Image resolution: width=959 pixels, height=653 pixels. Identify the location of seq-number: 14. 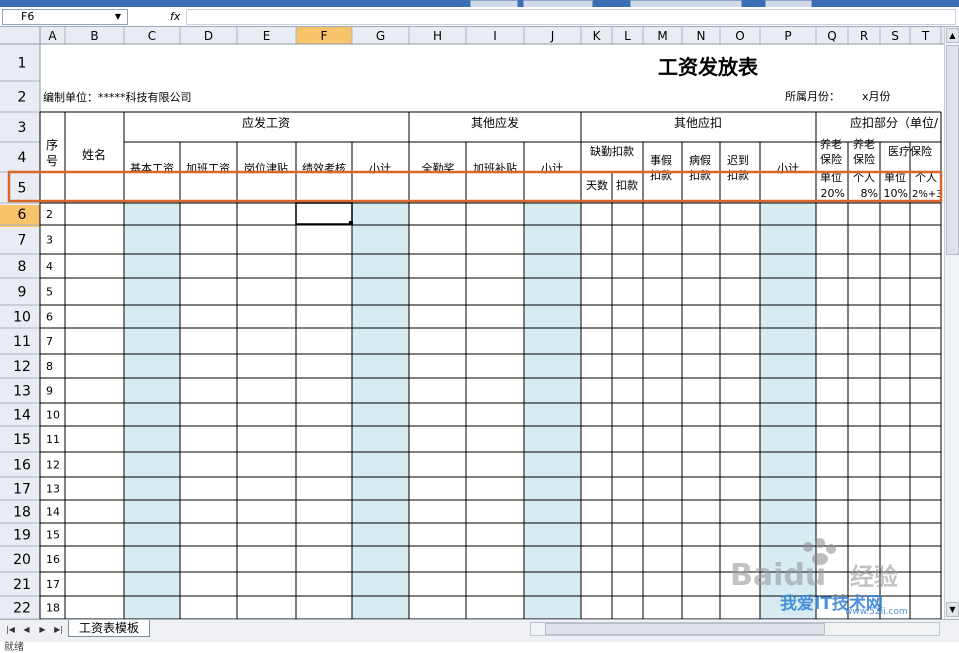
(53, 512).